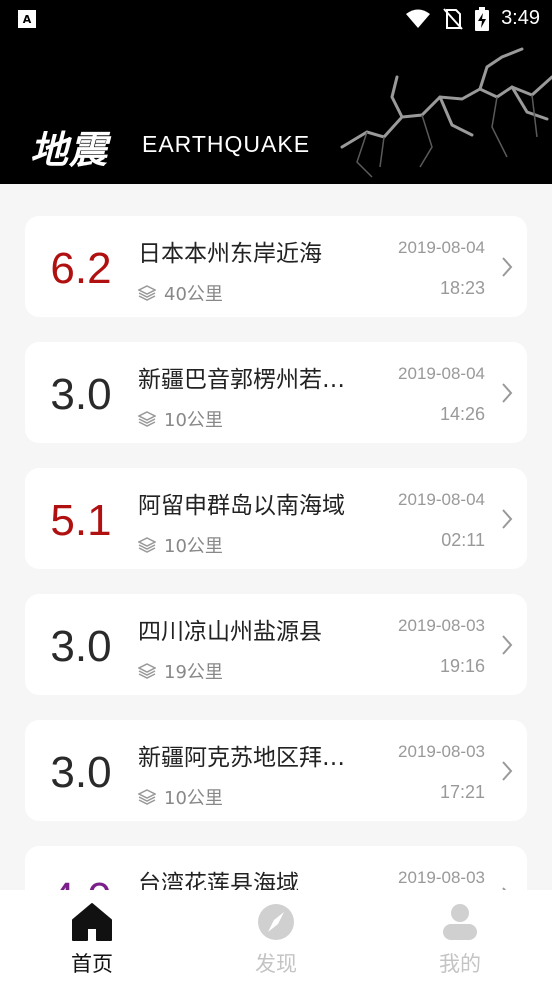 This screenshot has height=983, width=552. I want to click on quake-location: 阿留申群岛以南海域, so click(241, 506).